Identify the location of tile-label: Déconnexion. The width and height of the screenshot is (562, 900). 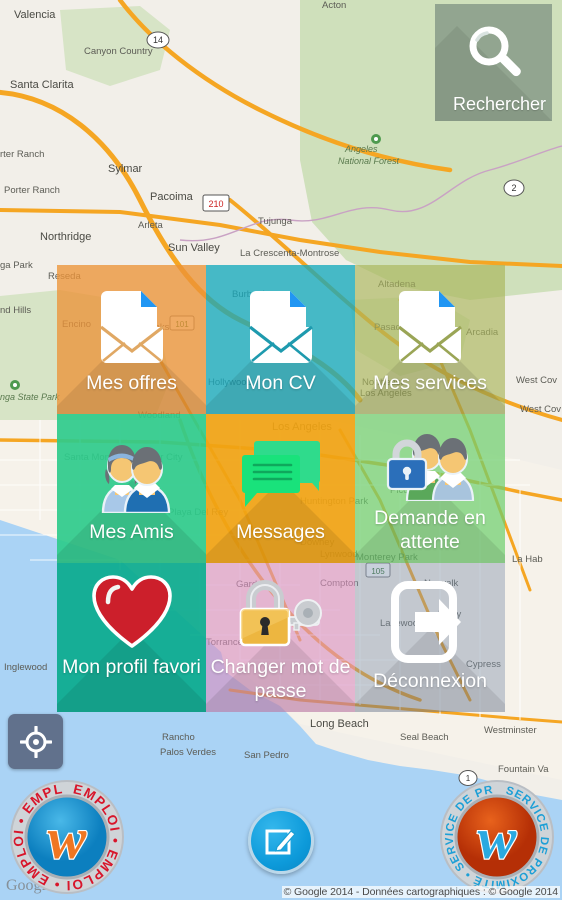
(430, 681).